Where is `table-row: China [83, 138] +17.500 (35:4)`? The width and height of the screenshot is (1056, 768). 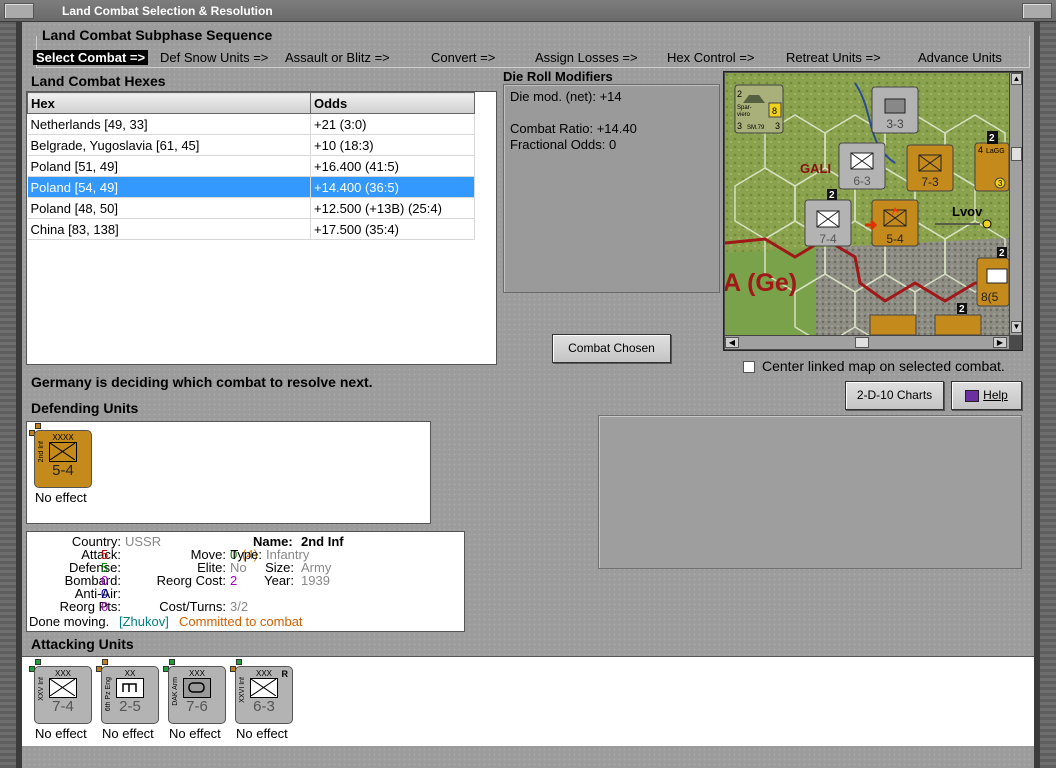
table-row: China [83, 138] +17.500 (35:4) is located at coordinates (251, 229).